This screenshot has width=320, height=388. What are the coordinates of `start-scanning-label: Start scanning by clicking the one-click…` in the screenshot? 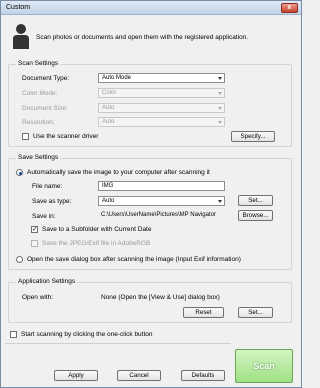 It's located at (87, 334).